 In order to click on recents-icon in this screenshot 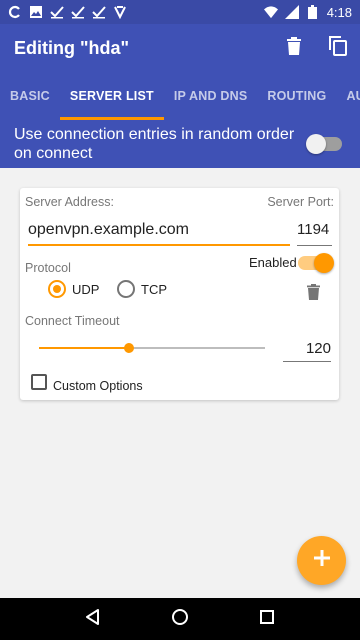, I will do `click(267, 619)`.